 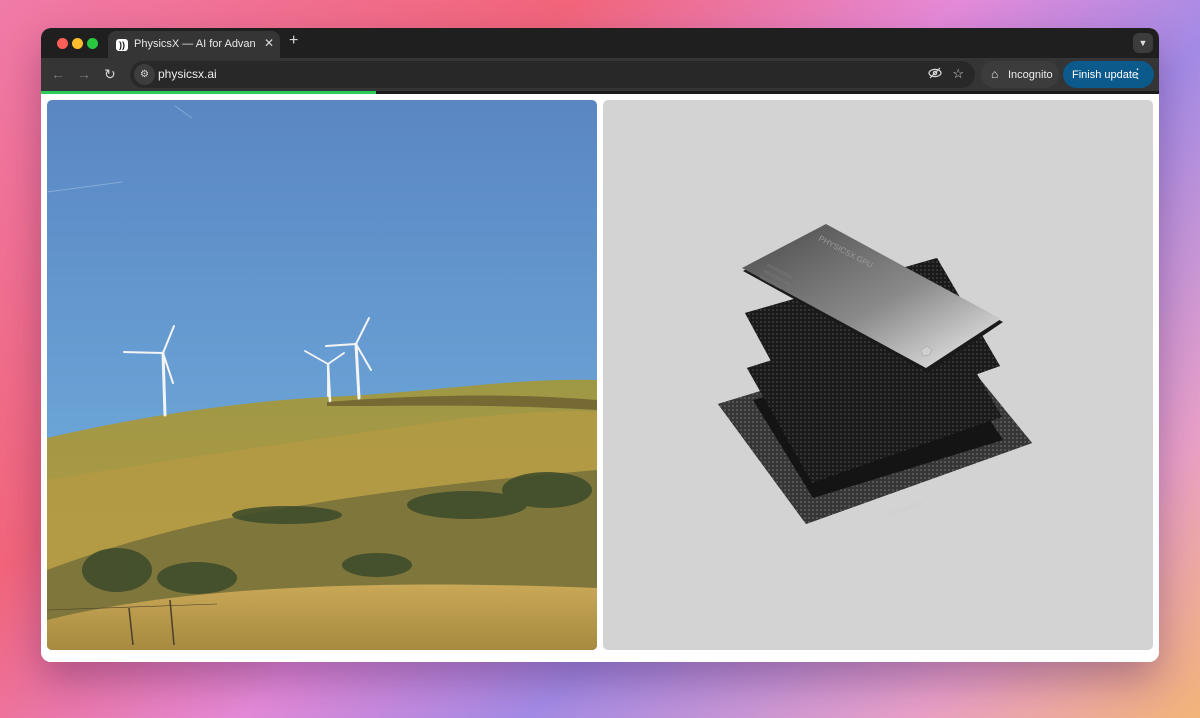 I want to click on finish-update-button: Finish update ⋮, so click(x=1108, y=74).